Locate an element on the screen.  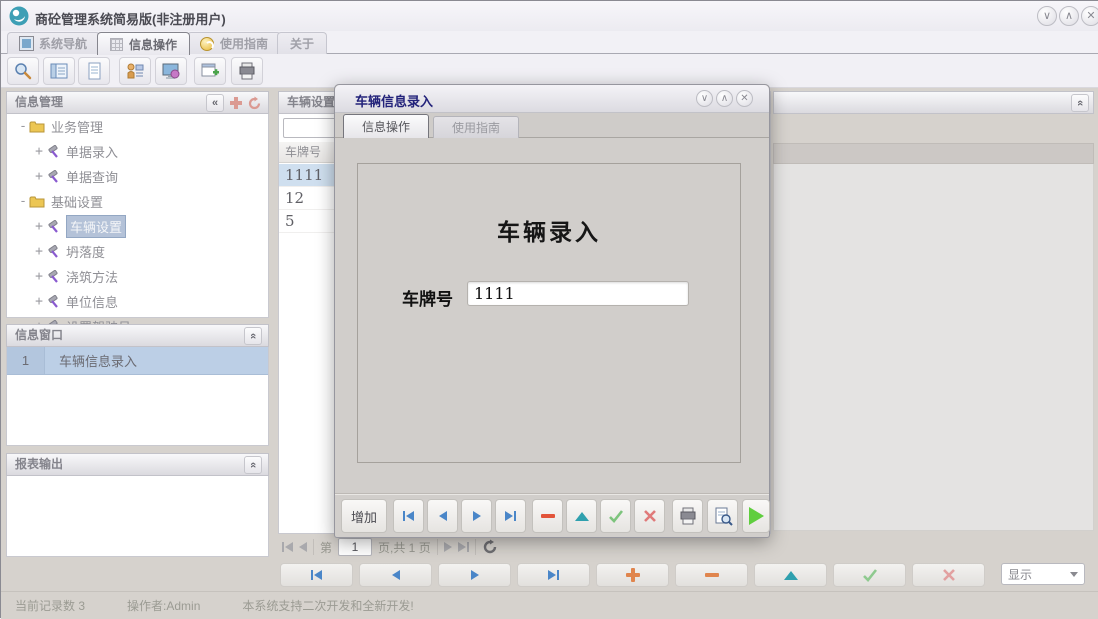
report-output-list is located at coordinates (137, 516).